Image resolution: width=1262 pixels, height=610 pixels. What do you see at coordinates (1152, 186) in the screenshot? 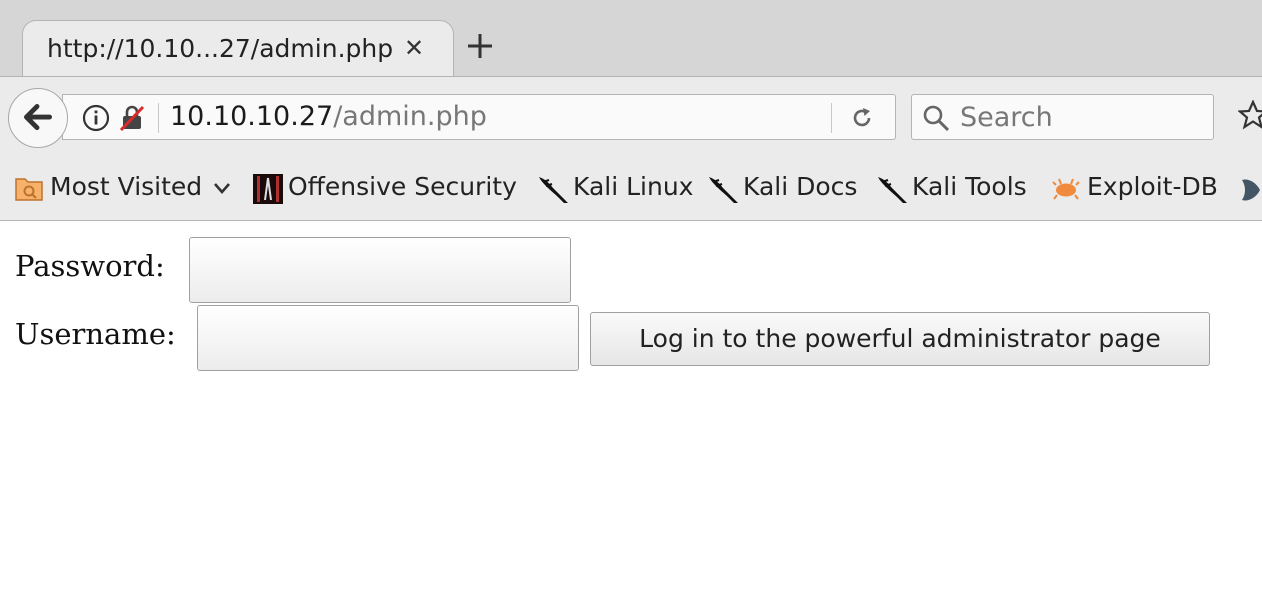
I see `bookmark-label: Exploit-DB` at bounding box center [1152, 186].